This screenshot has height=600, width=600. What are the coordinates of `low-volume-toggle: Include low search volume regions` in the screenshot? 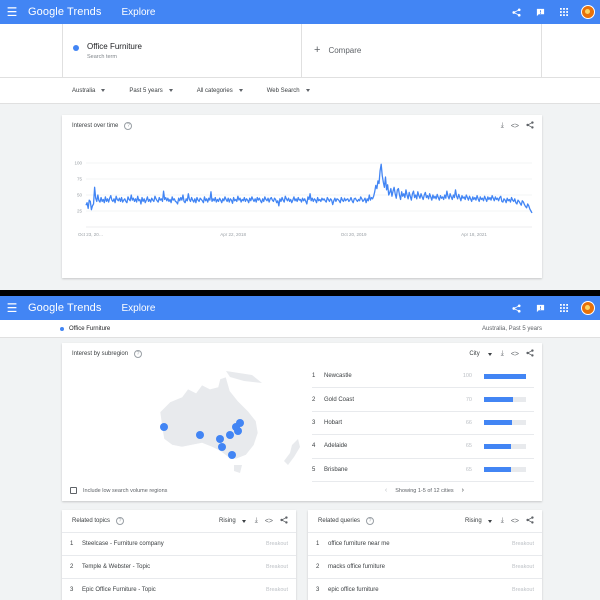 It's located at (118, 490).